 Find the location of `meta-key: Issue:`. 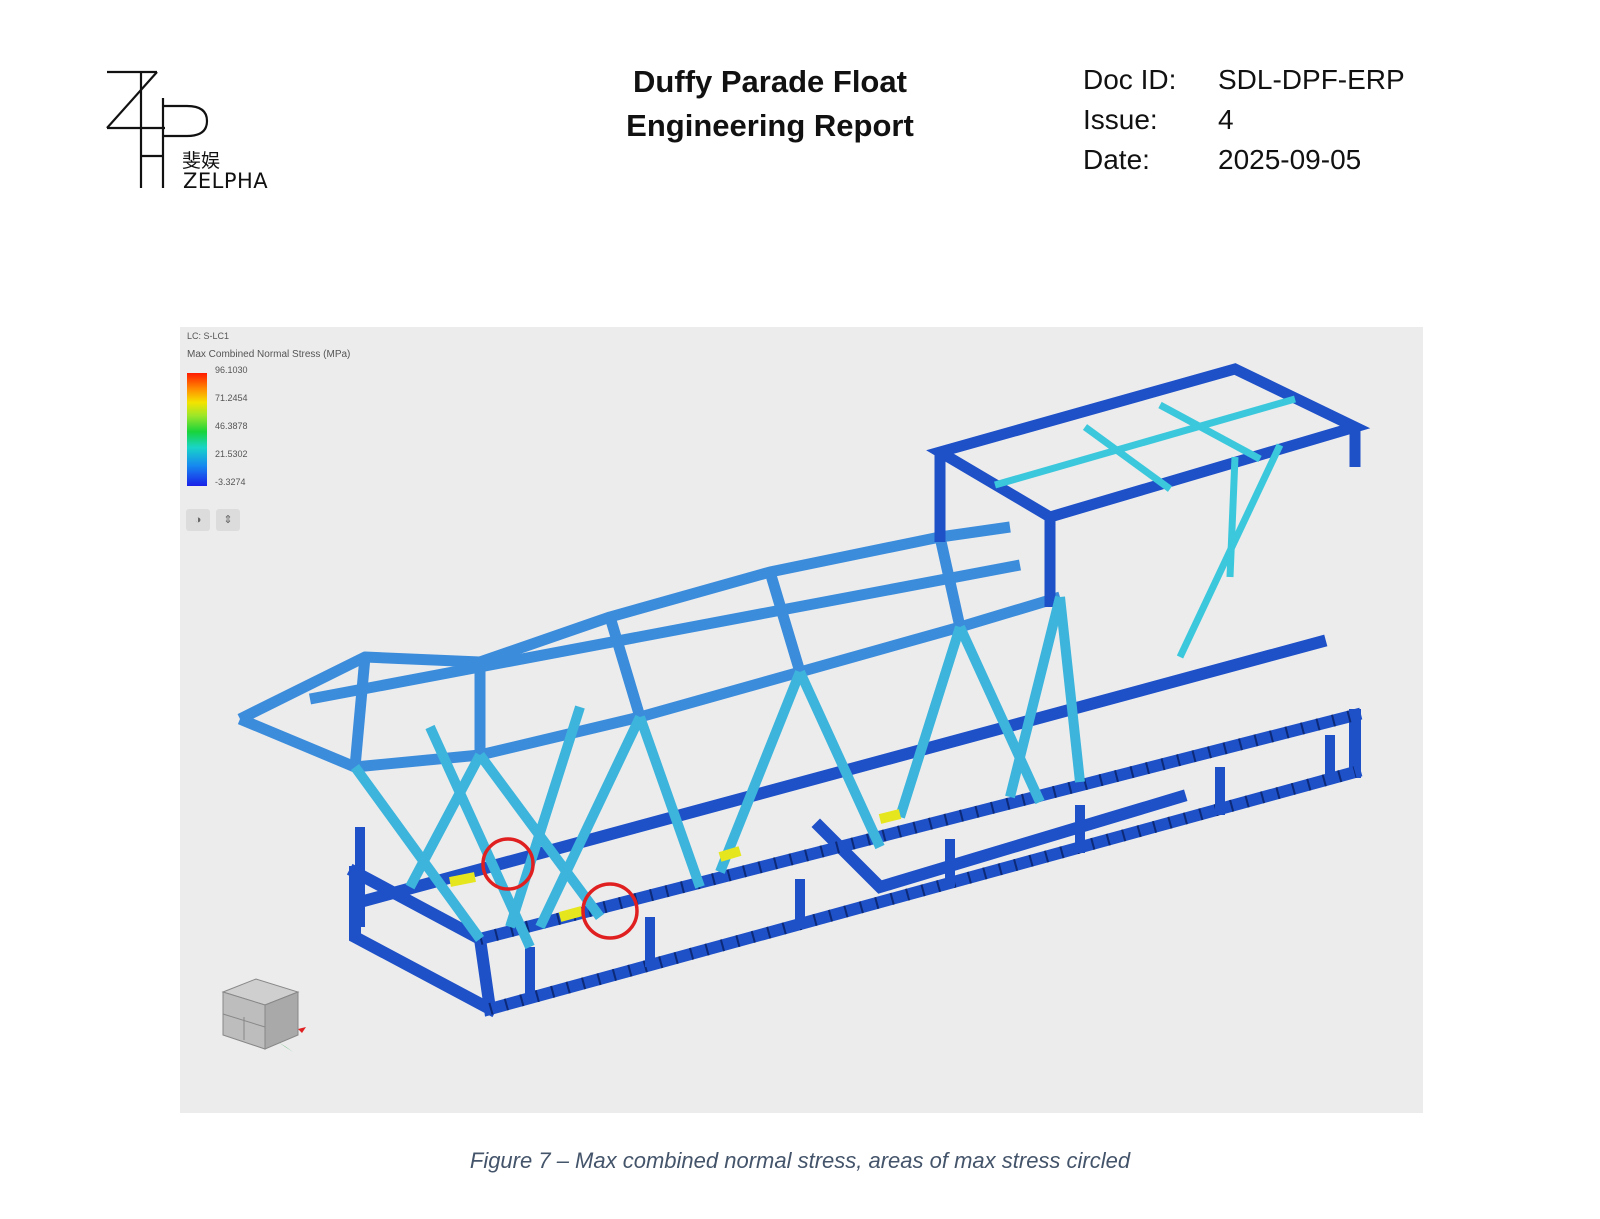

meta-key: Issue: is located at coordinates (1120, 119).